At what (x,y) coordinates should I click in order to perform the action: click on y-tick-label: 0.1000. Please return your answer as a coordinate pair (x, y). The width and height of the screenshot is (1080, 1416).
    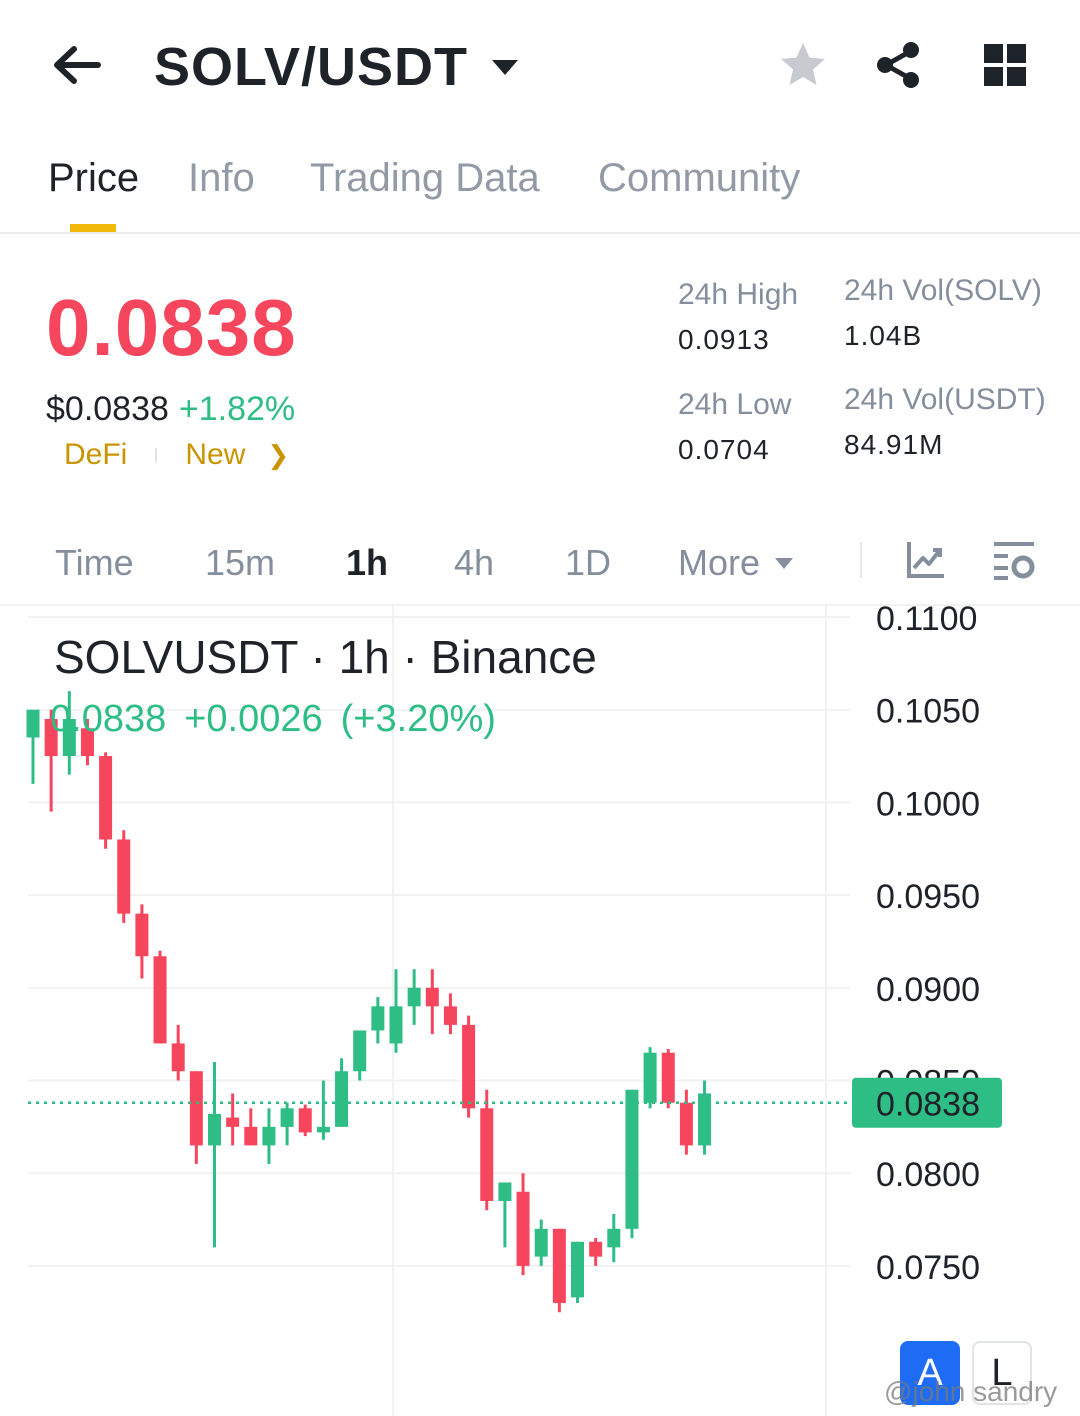
    Looking at the image, I should click on (928, 804).